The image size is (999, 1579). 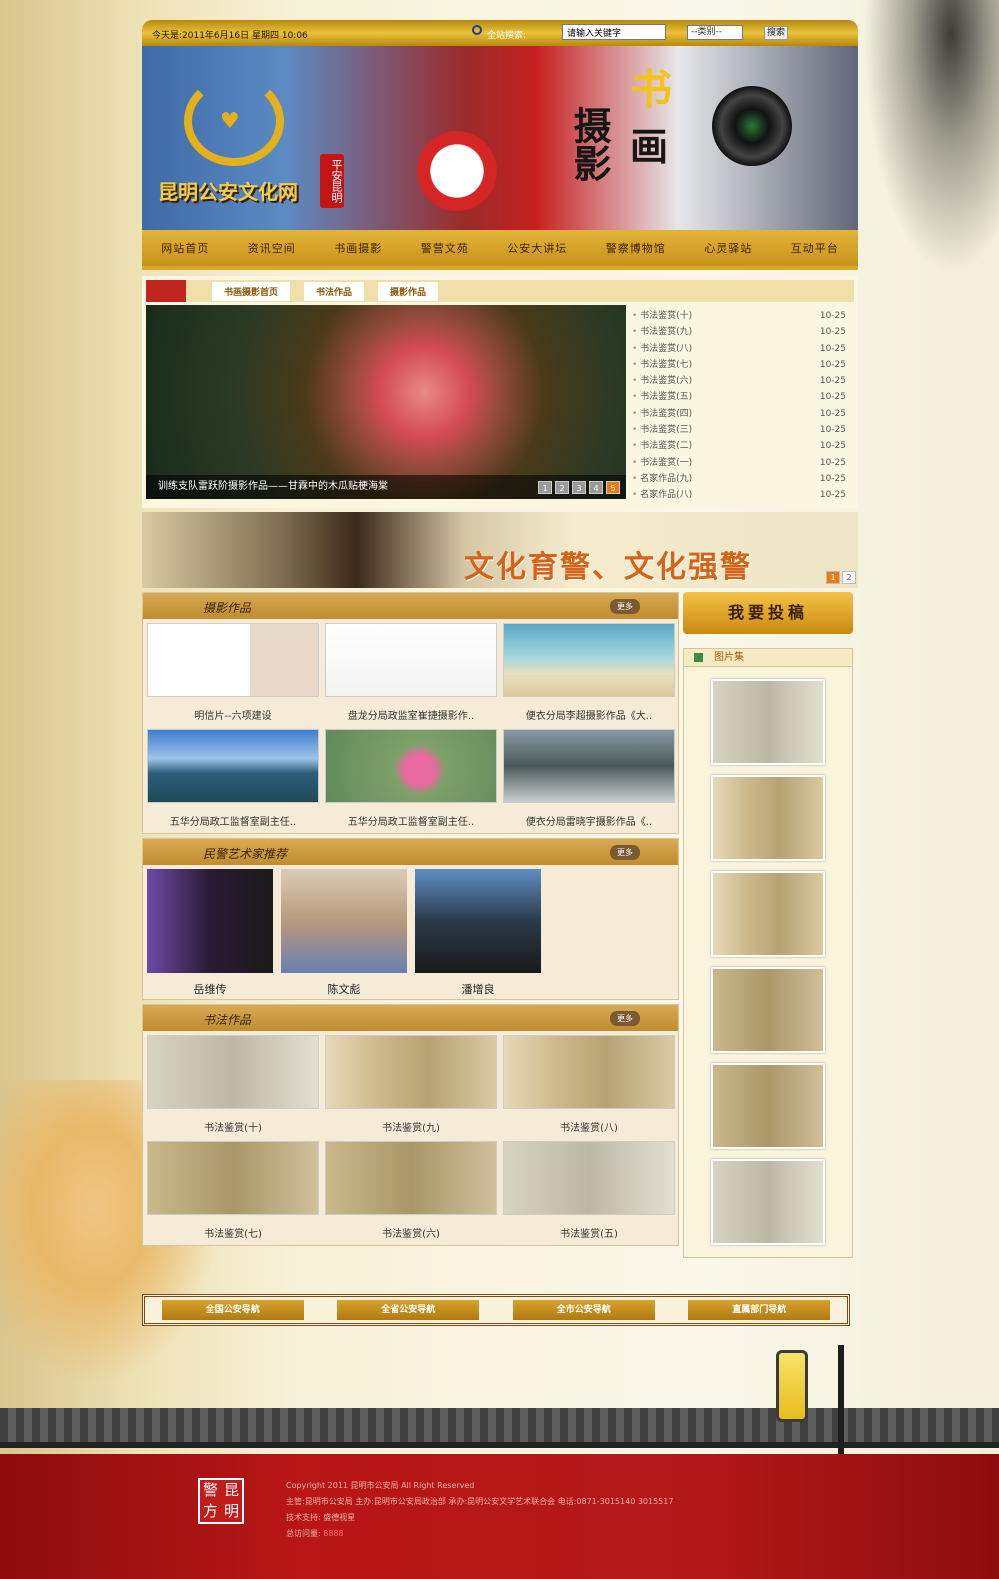 I want to click on photo-card: 便衣分局李超摄影作品《大.., so click(x=589, y=672).